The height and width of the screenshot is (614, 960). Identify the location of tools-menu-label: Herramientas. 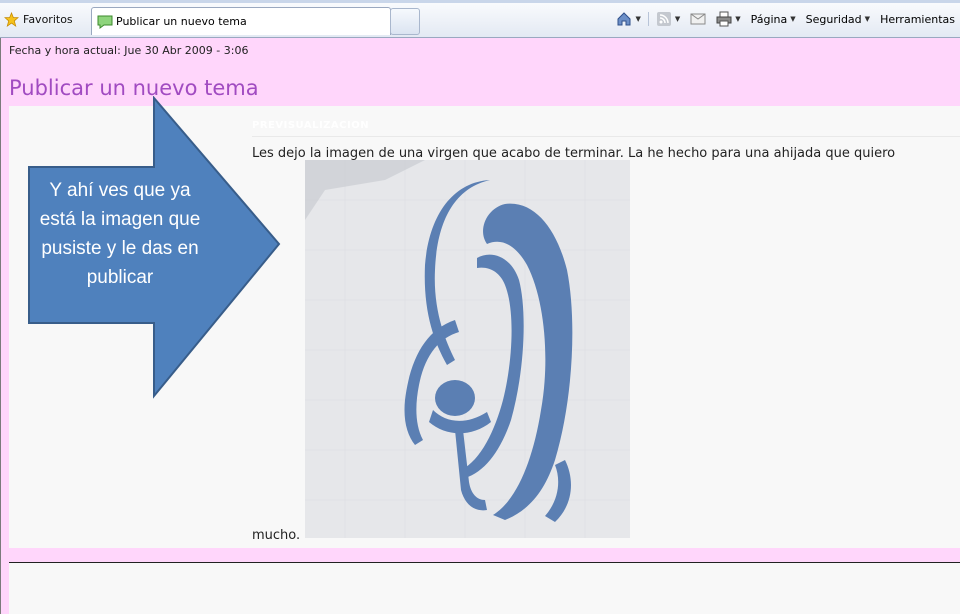
(917, 19).